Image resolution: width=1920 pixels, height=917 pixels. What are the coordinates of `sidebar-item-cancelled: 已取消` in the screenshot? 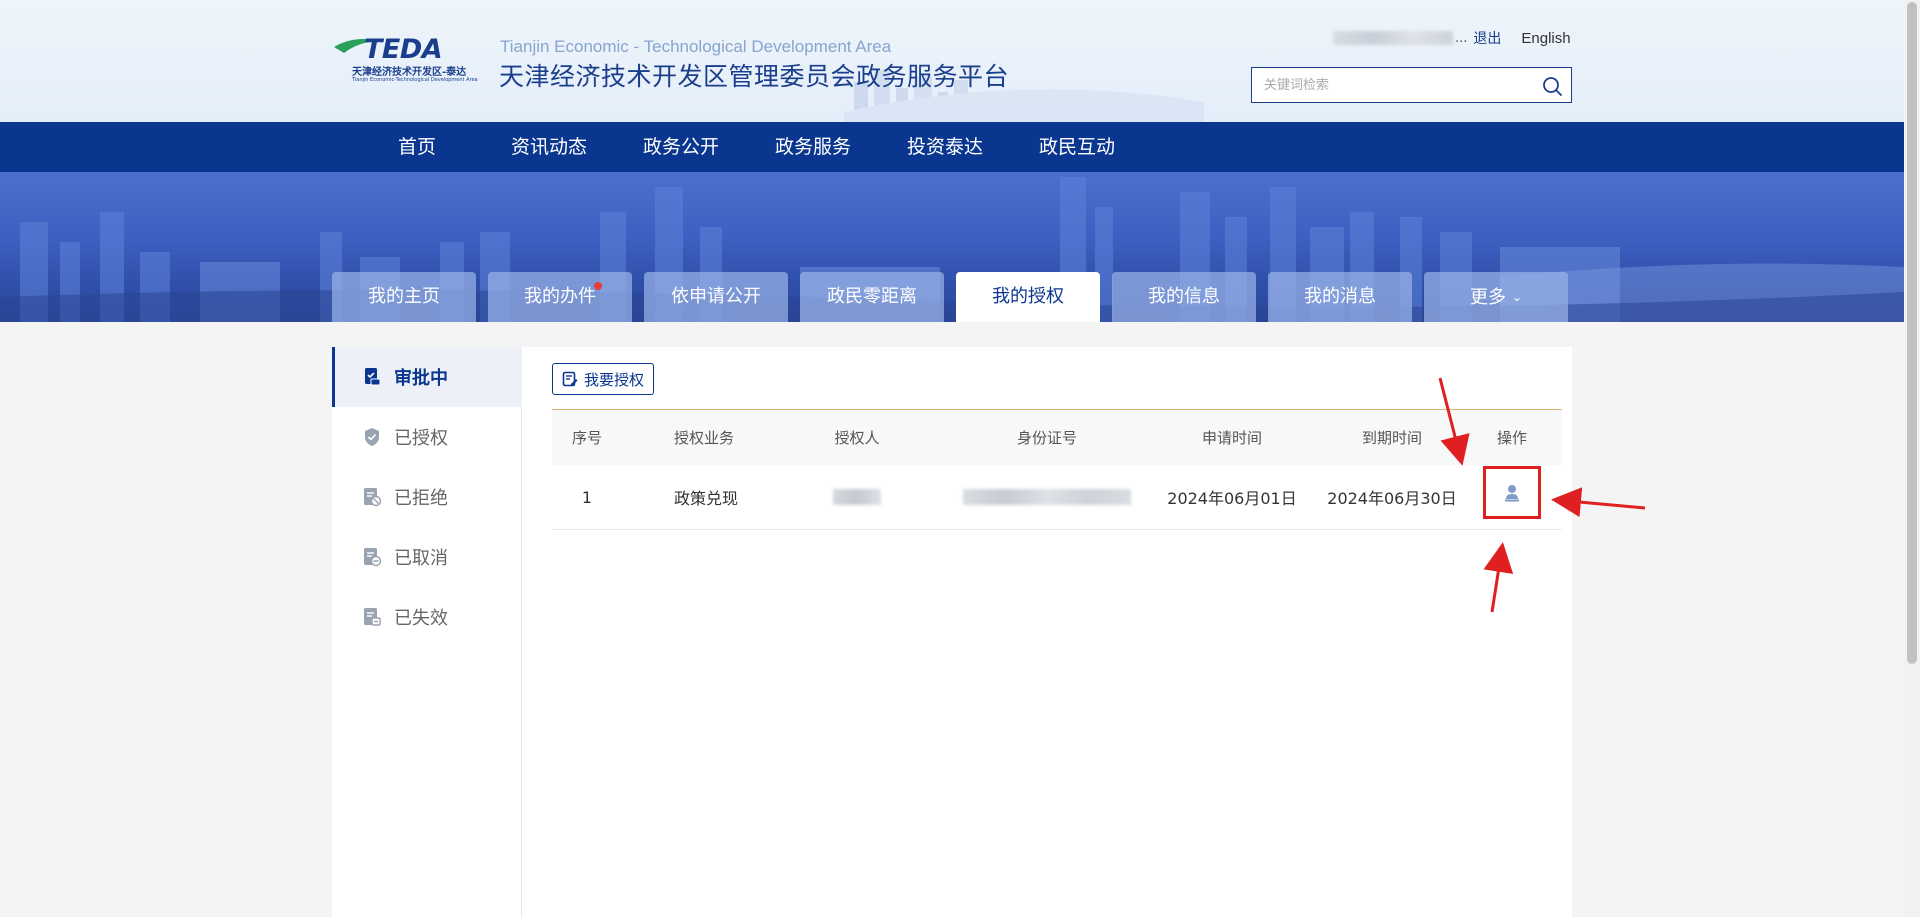 It's located at (427, 557).